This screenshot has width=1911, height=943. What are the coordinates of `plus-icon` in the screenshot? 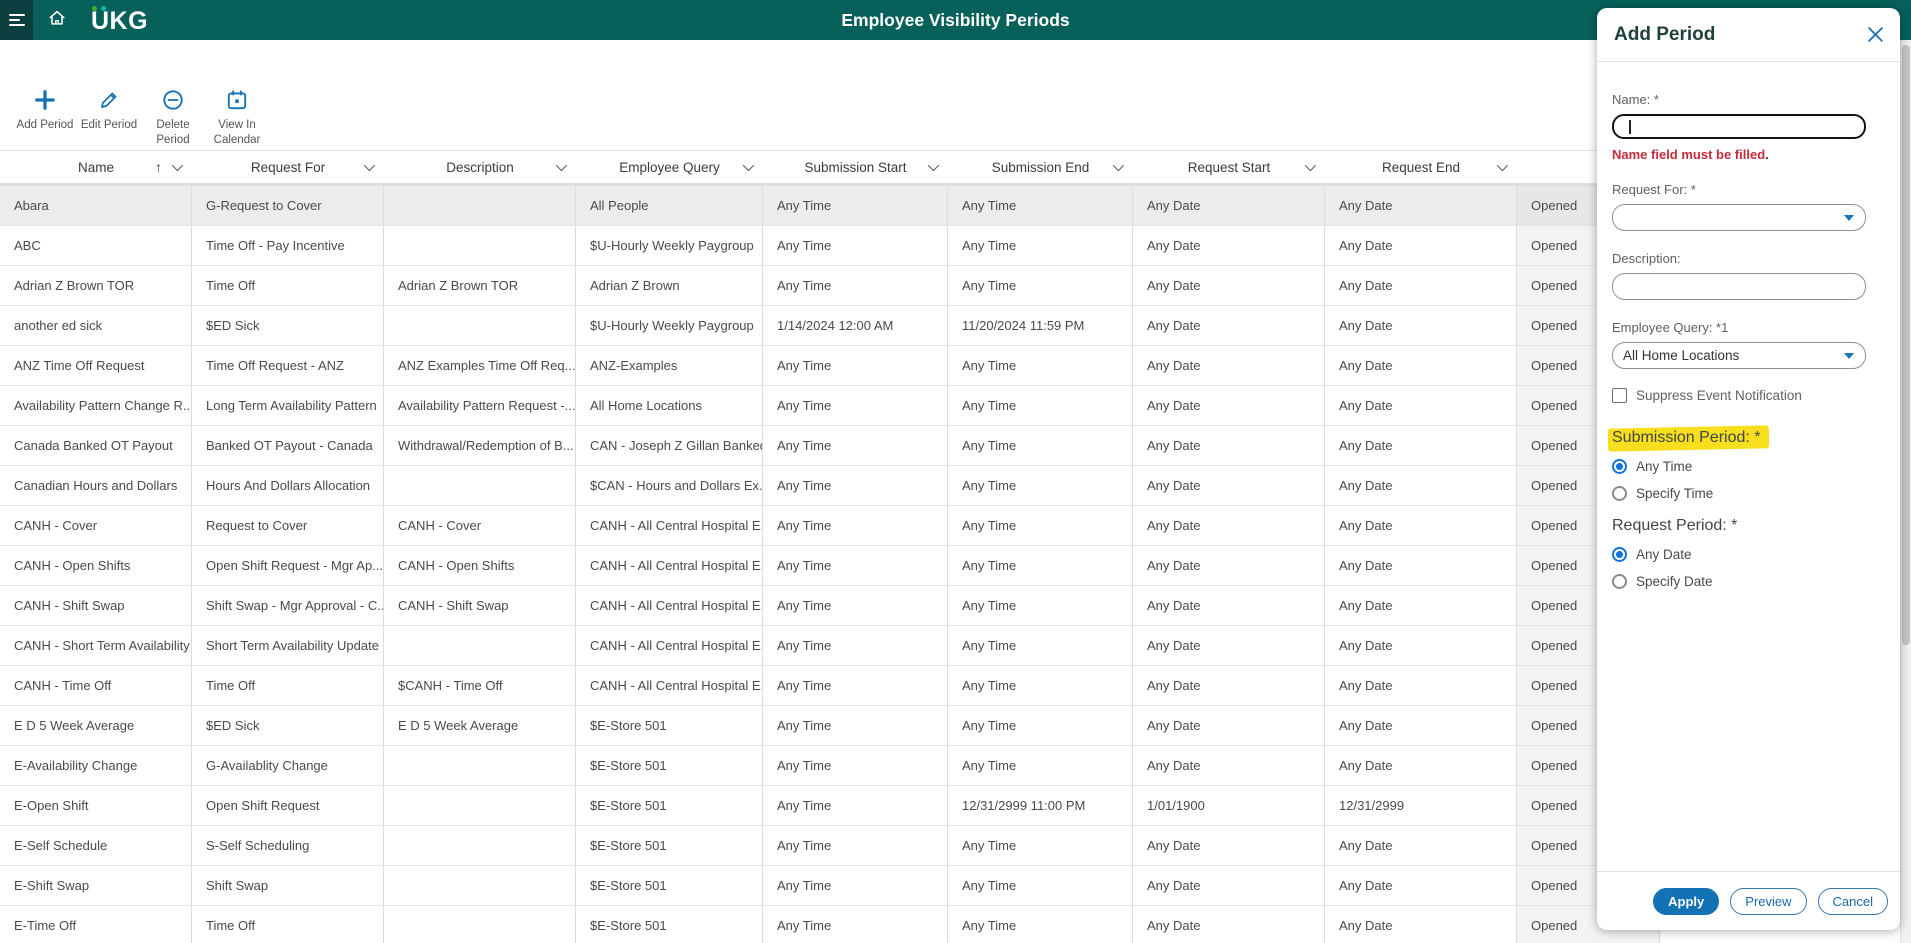 It's located at (45, 100).